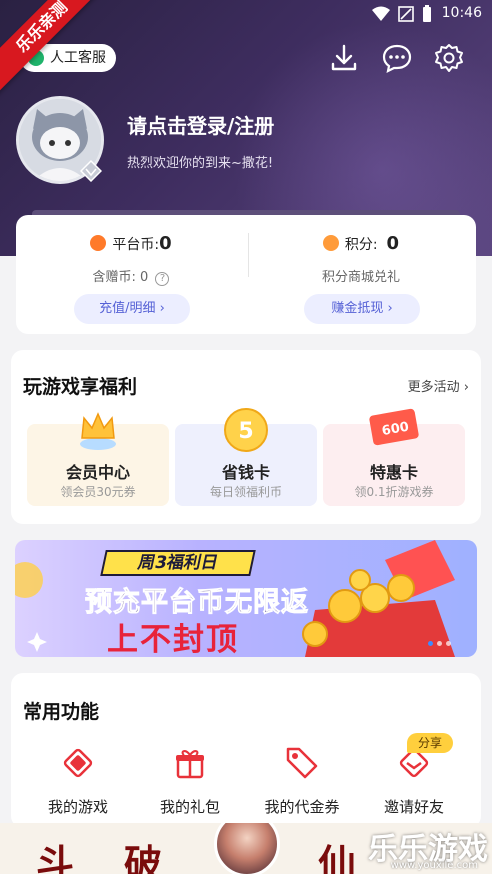 The image size is (492, 874). Describe the element at coordinates (98, 492) in the screenshot. I see `member-center-desc: 领会员30元券` at that location.